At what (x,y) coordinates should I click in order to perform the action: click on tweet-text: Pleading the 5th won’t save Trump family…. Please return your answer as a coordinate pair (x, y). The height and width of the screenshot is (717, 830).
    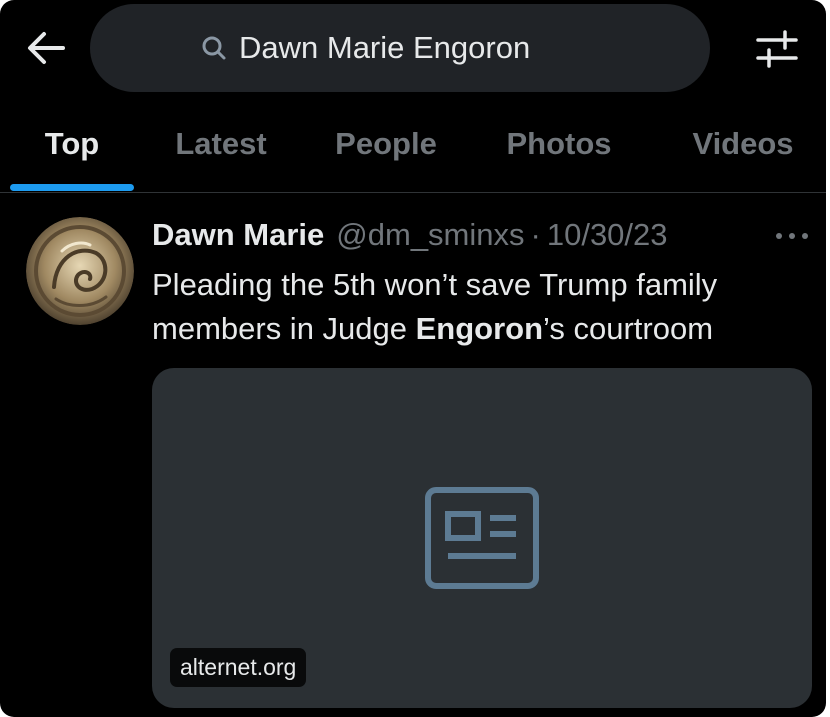
    Looking at the image, I should click on (486, 307).